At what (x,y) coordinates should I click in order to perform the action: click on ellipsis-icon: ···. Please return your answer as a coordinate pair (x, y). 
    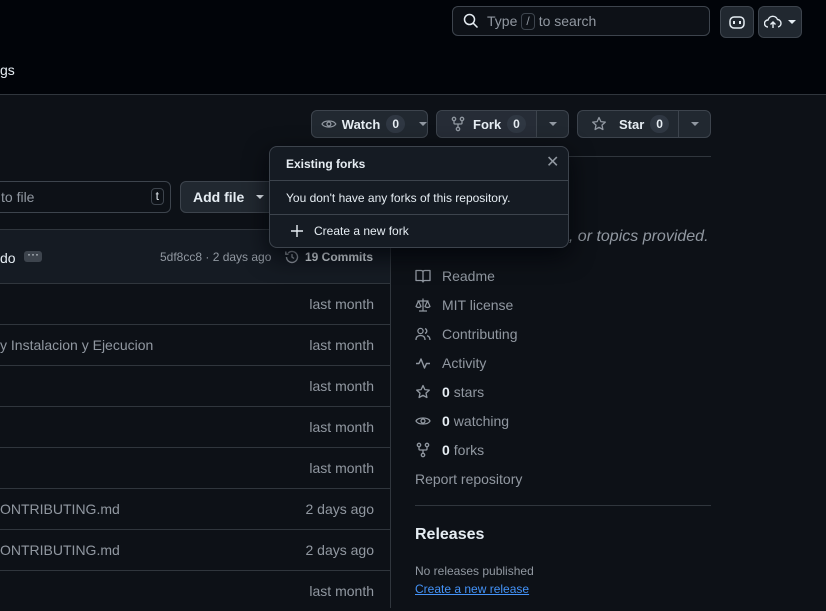
    Looking at the image, I should click on (33, 255).